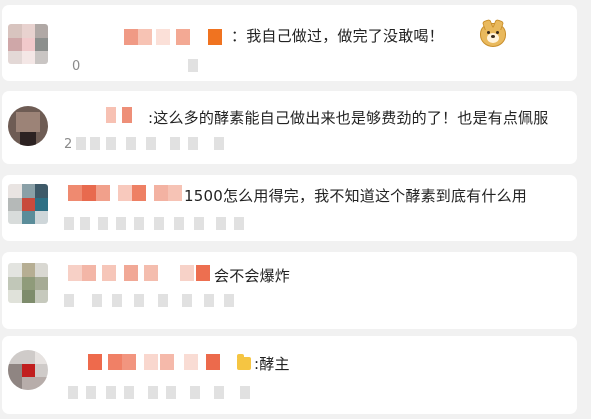 Image resolution: width=591 pixels, height=419 pixels. Describe the element at coordinates (355, 196) in the screenshot. I see `comment-text: 1500怎么用得完，我不知道这个酵素到底有什么用` at that location.